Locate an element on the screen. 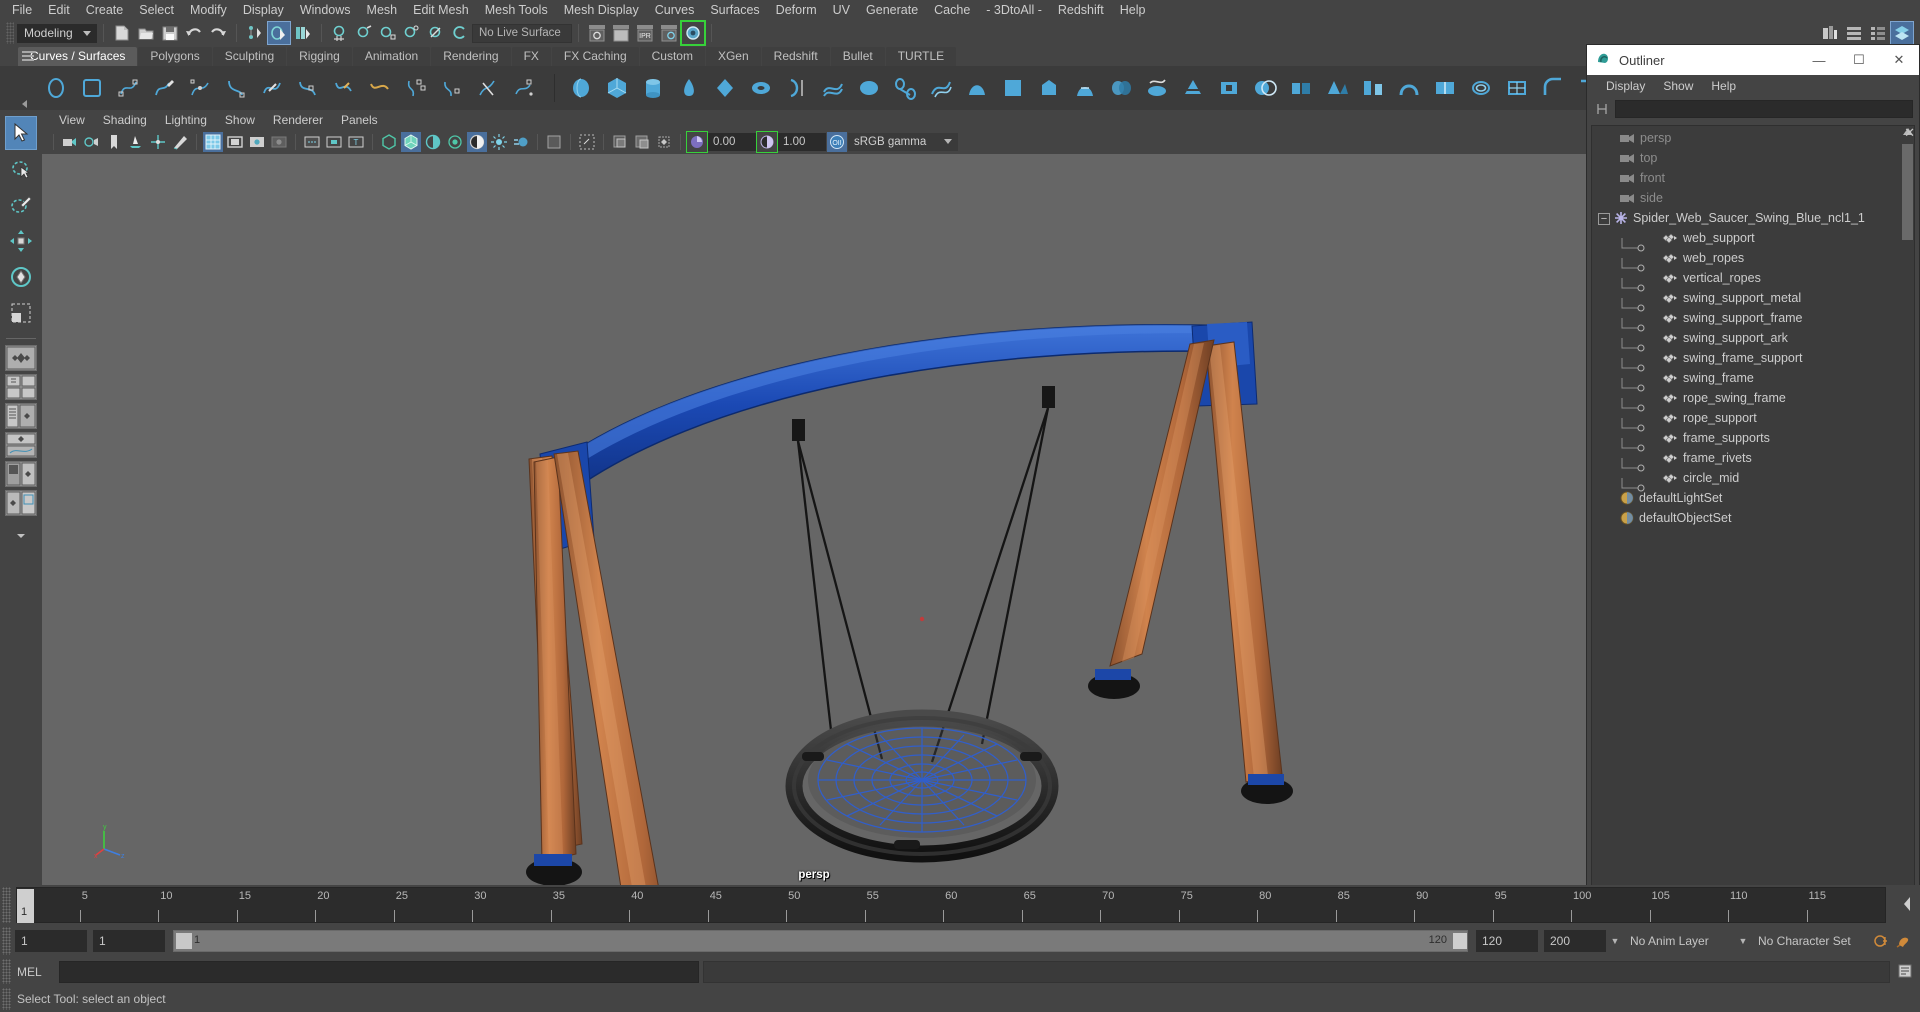  menu-item-edit: Edit is located at coordinates (59, 10).